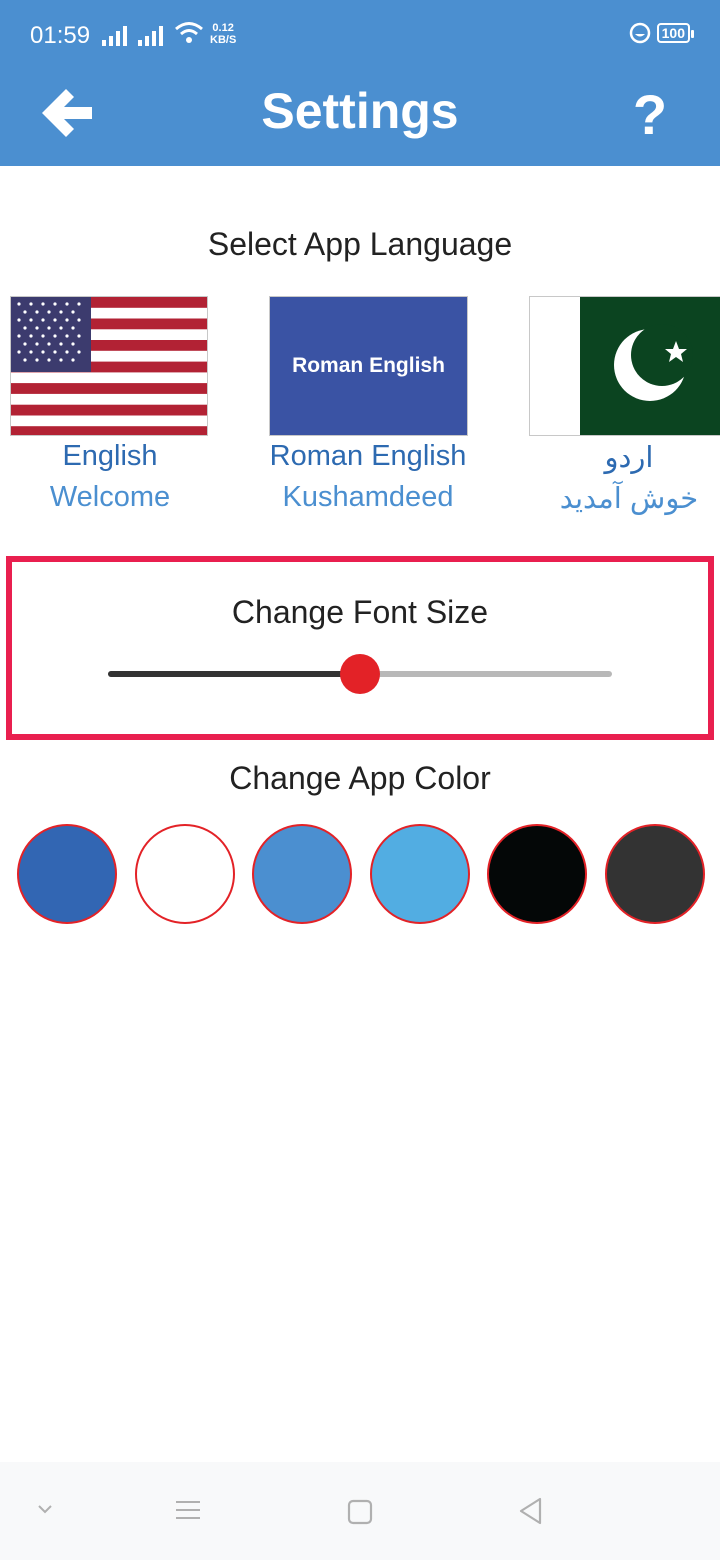 The width and height of the screenshot is (720, 1560). I want to click on status-time: 01:59, so click(60, 35).